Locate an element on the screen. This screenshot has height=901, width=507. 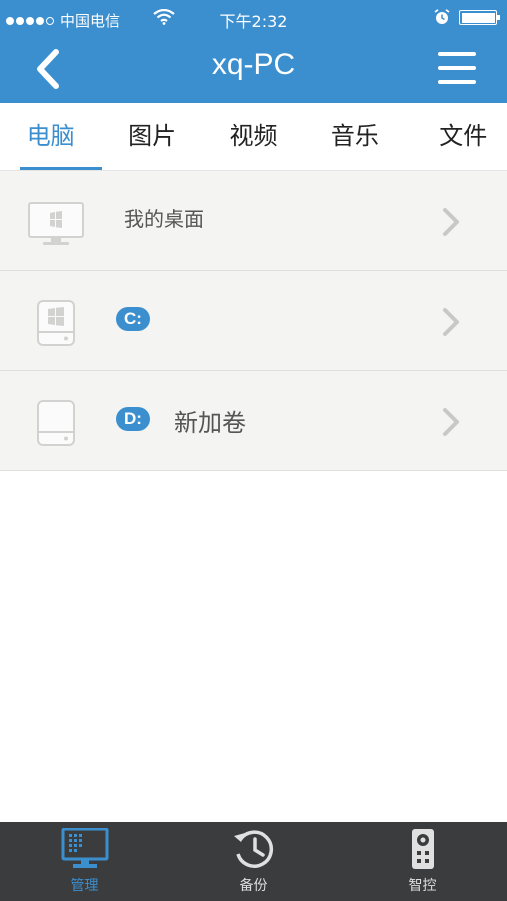
tab-music: 音乐 is located at coordinates (354, 136).